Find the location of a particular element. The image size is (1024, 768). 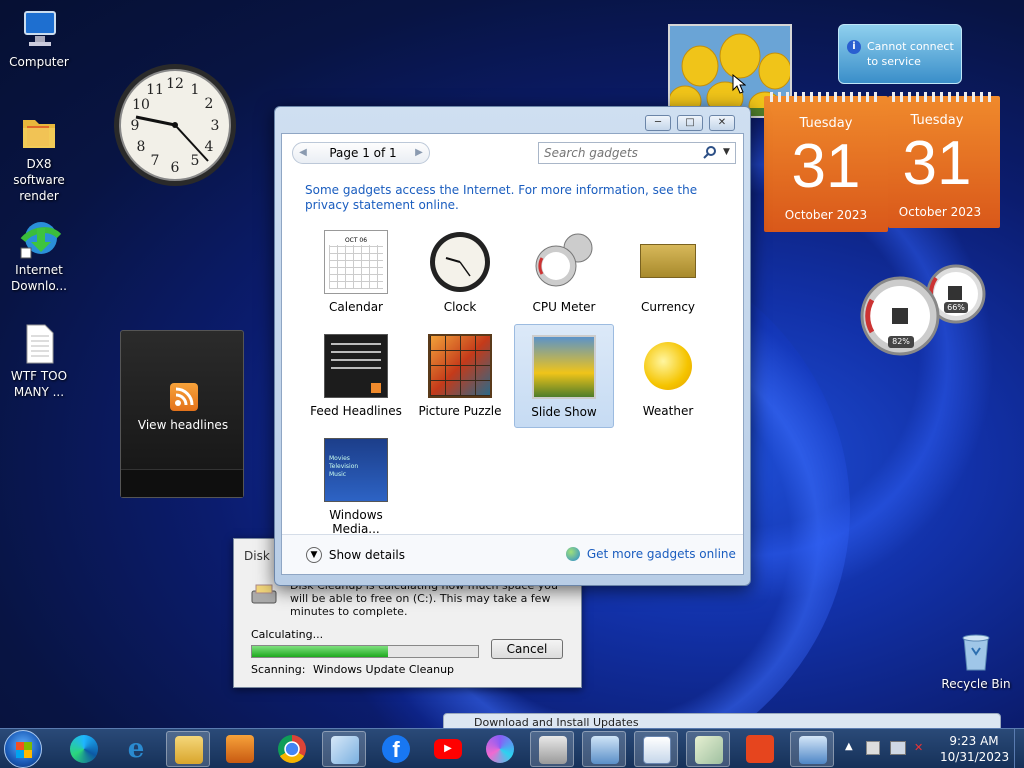

next-page-button: ▶ is located at coordinates (419, 153).